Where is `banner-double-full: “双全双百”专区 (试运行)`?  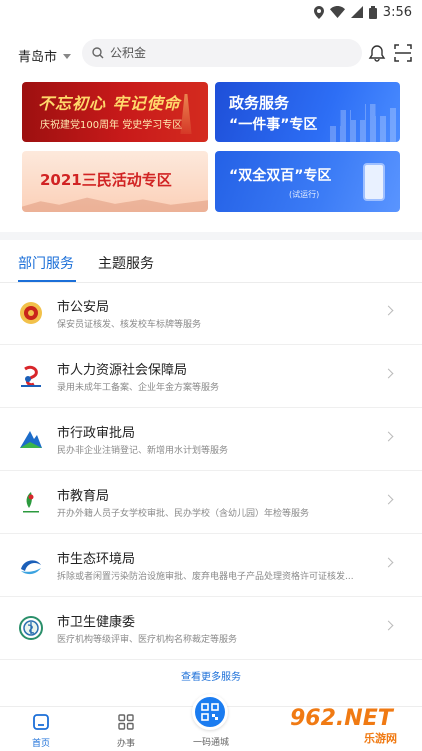
banner-double-full: “双全双百”专区 (试运行) is located at coordinates (307, 181).